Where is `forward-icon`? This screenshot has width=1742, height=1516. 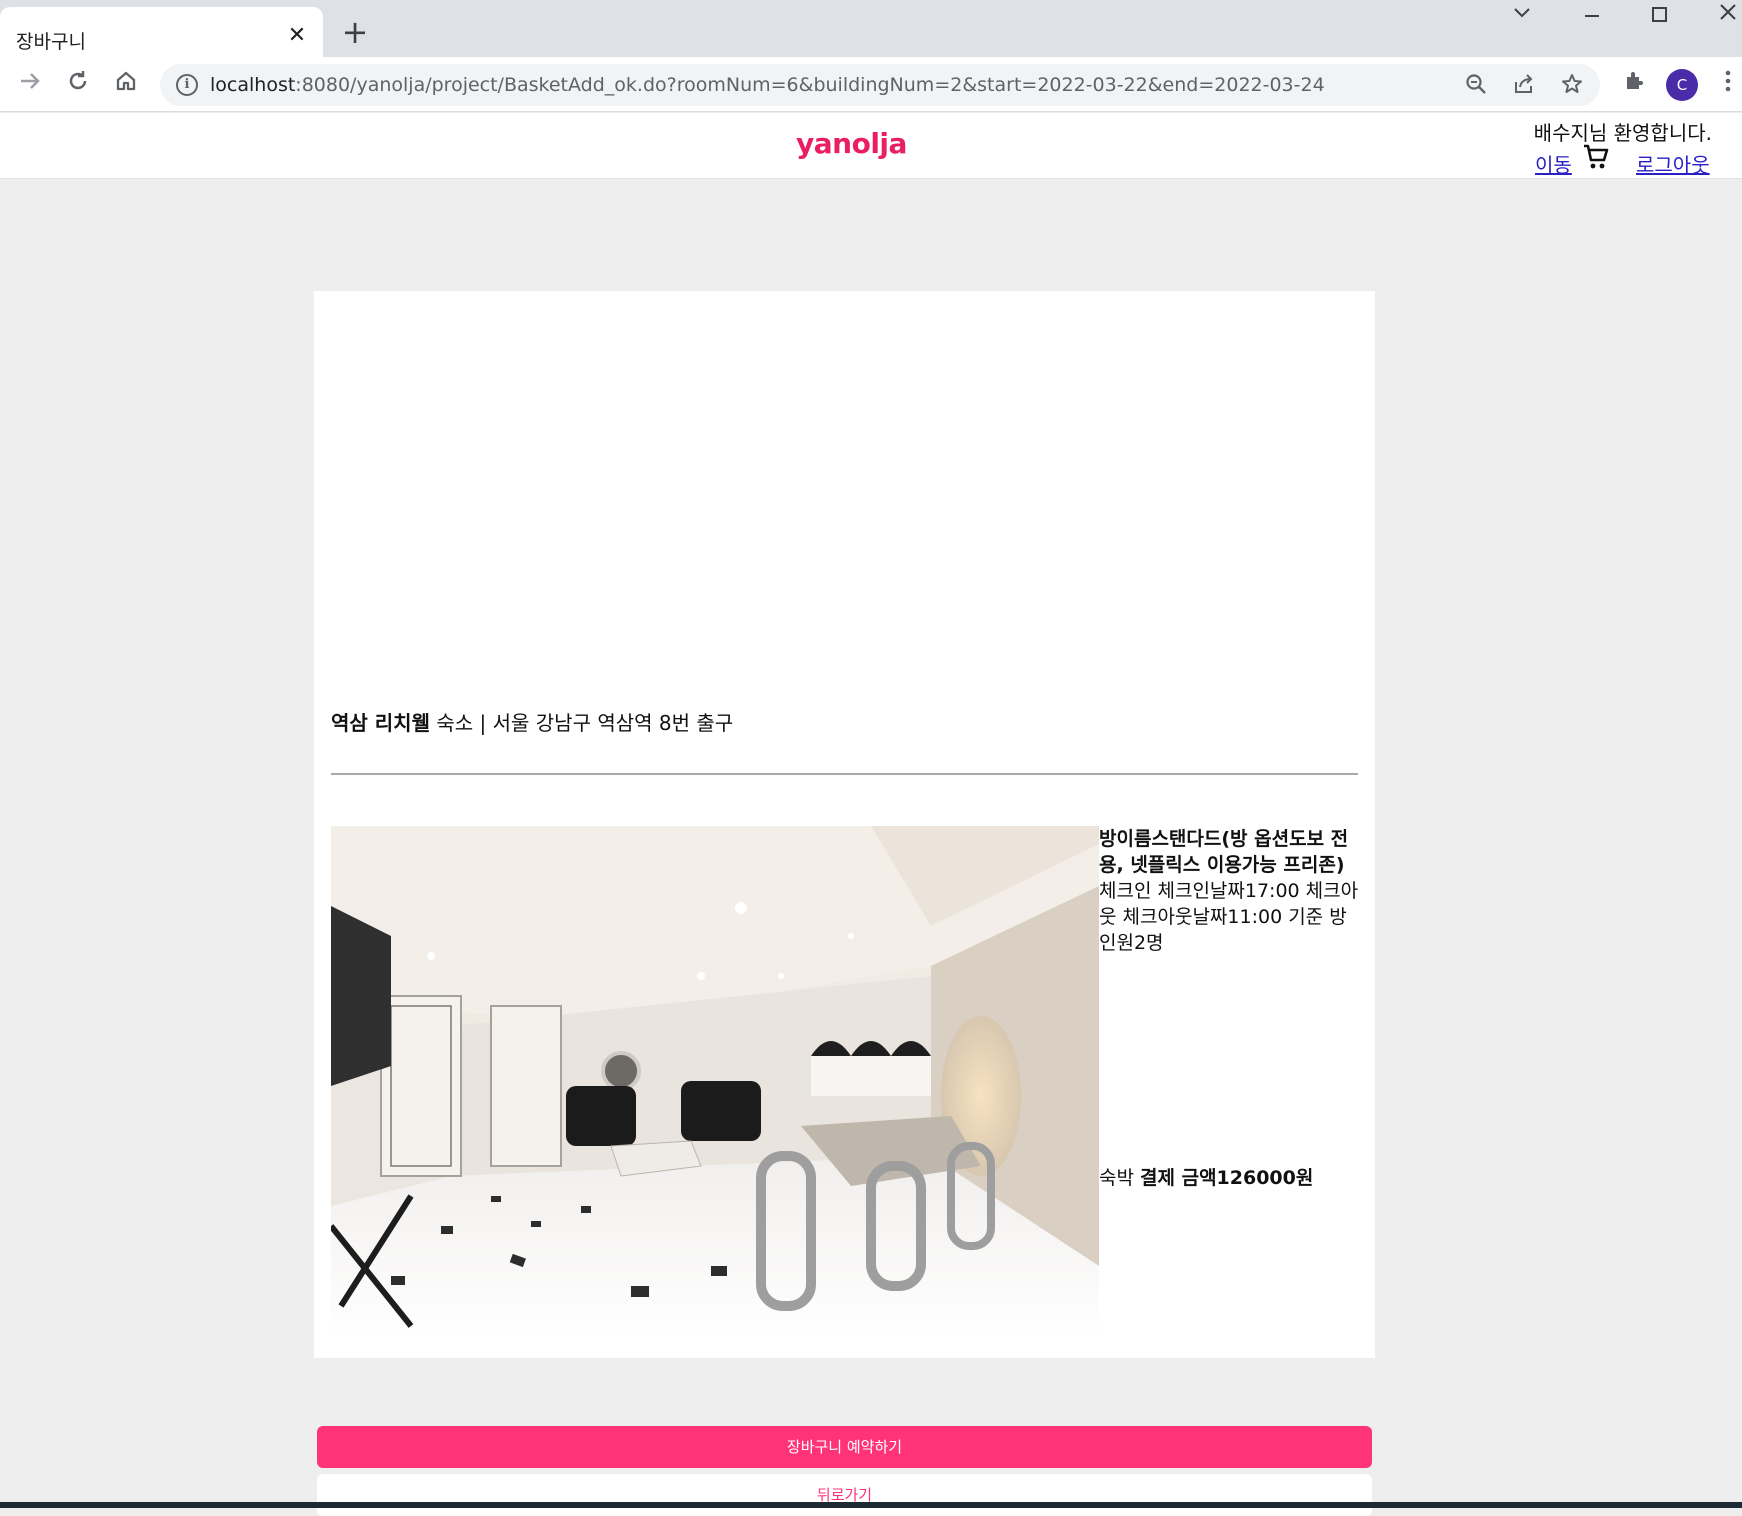
forward-icon is located at coordinates (30, 85).